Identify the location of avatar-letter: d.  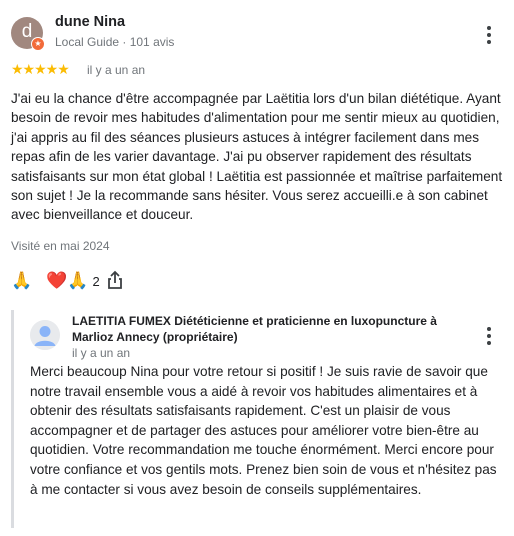
(27, 31).